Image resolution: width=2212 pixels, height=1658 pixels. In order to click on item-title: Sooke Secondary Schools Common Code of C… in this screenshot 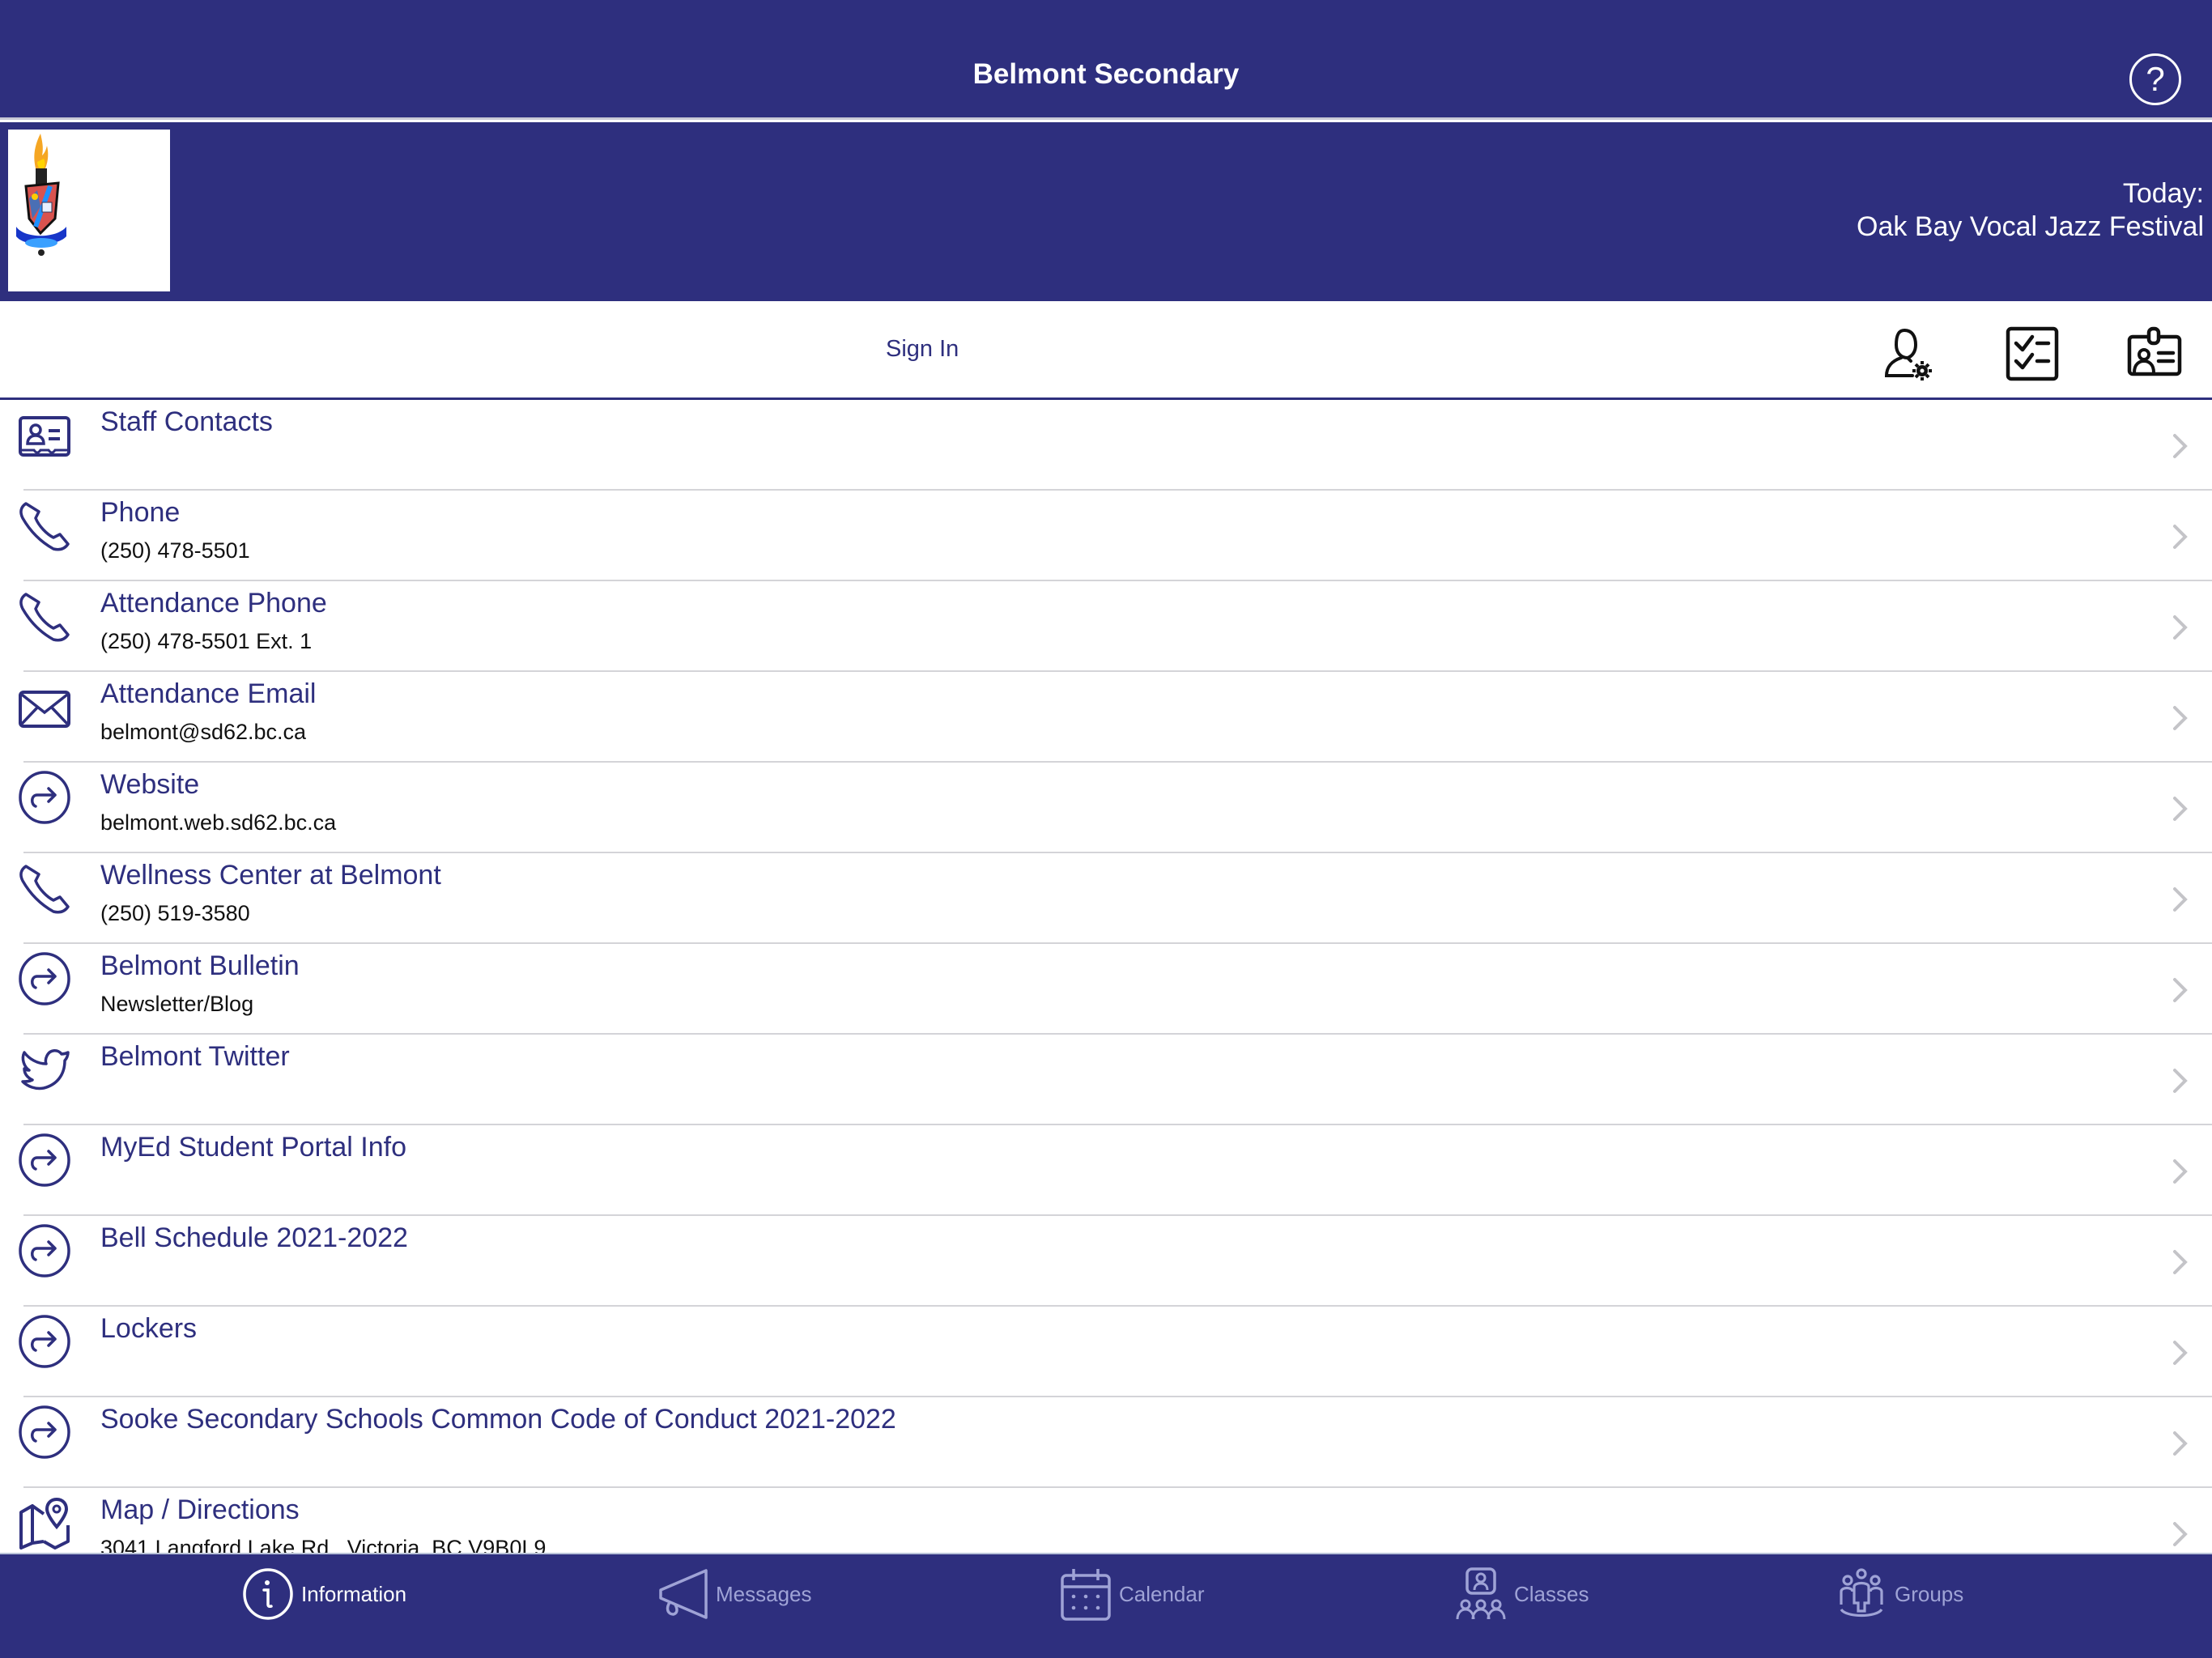, I will do `click(498, 1419)`.